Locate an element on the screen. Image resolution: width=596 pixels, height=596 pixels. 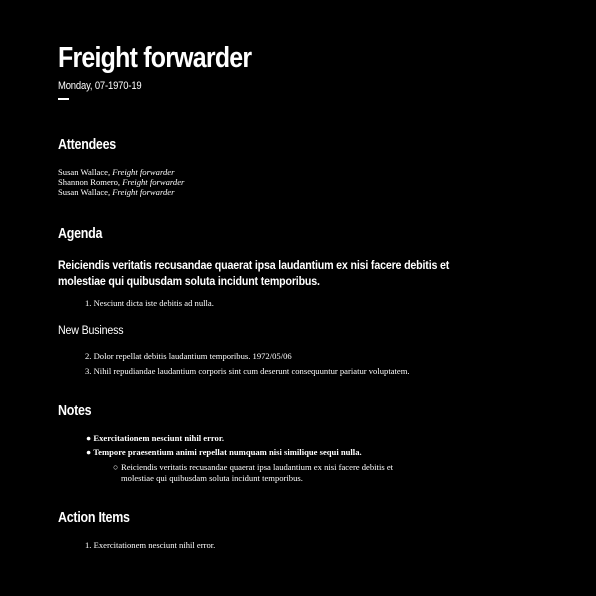
note-bullet: ● Exercitationem nesciunt nihil error. is located at coordinates (155, 438).